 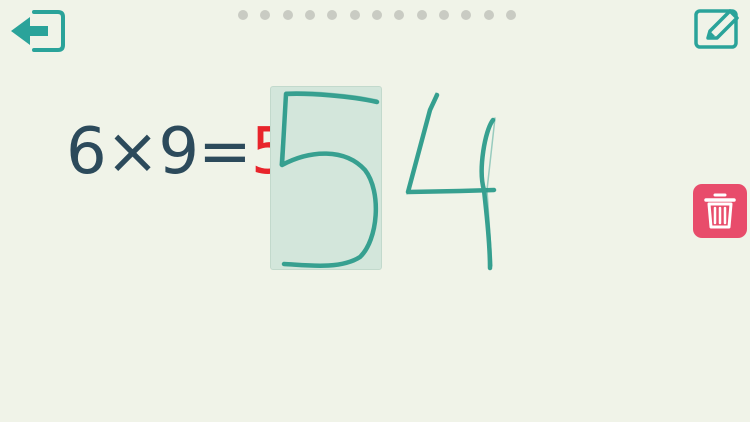 I want to click on handwritten-digit-4-vertical, so click(x=487, y=194).